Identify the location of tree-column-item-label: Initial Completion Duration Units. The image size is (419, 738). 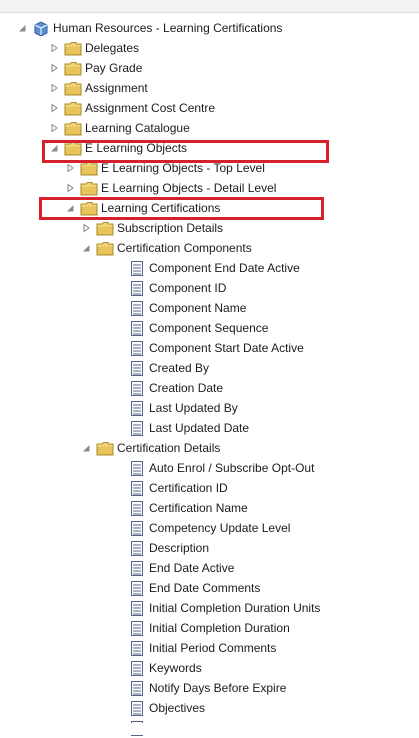
(235, 608).